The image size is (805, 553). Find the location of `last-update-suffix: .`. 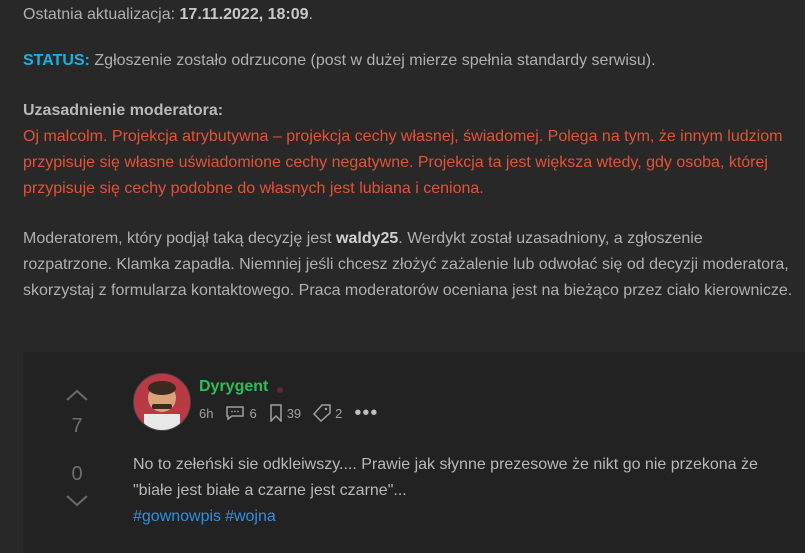

last-update-suffix: . is located at coordinates (310, 14).